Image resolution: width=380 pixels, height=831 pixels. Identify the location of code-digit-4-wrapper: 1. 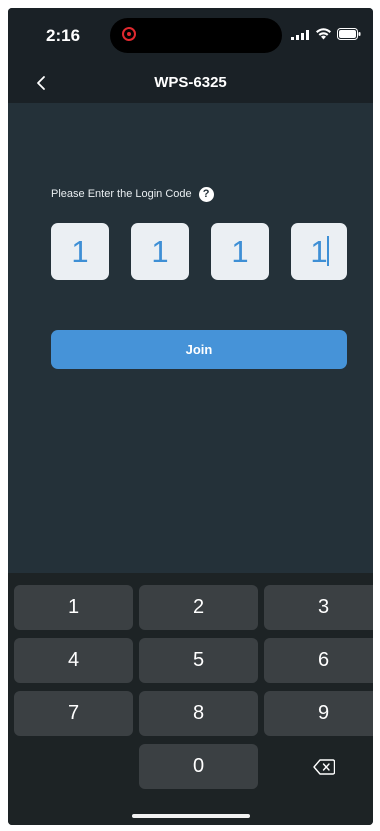
(319, 251).